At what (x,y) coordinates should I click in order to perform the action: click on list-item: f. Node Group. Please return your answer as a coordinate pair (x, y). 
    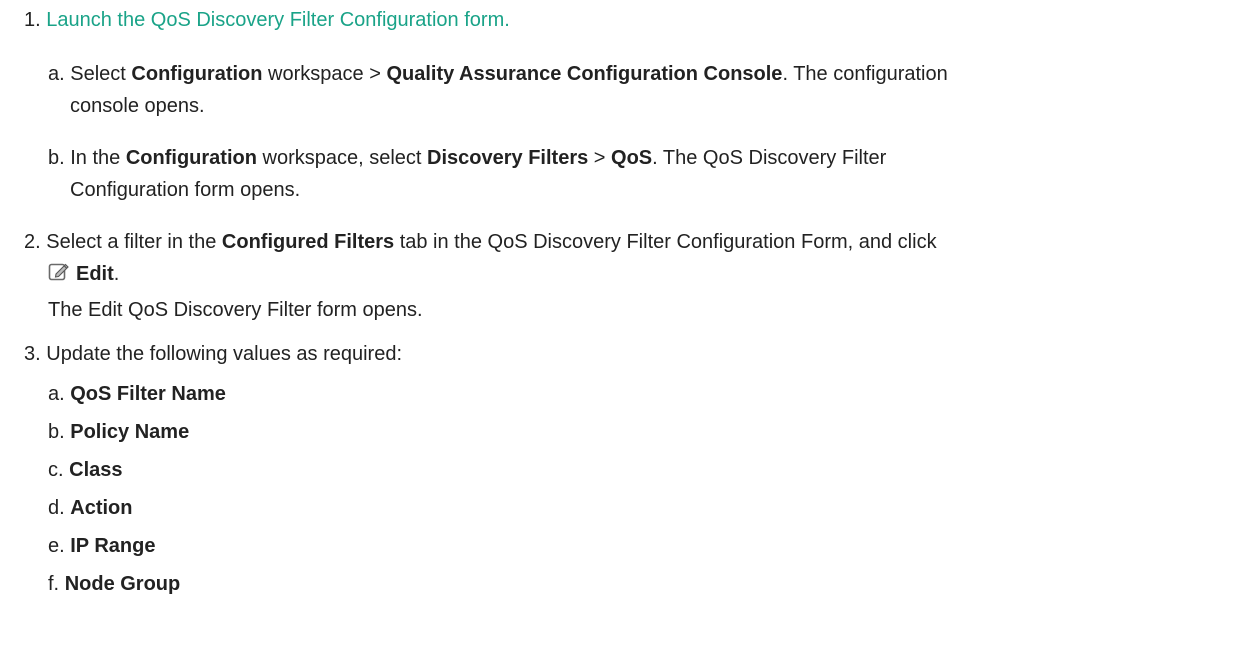
    Looking at the image, I should click on (114, 584).